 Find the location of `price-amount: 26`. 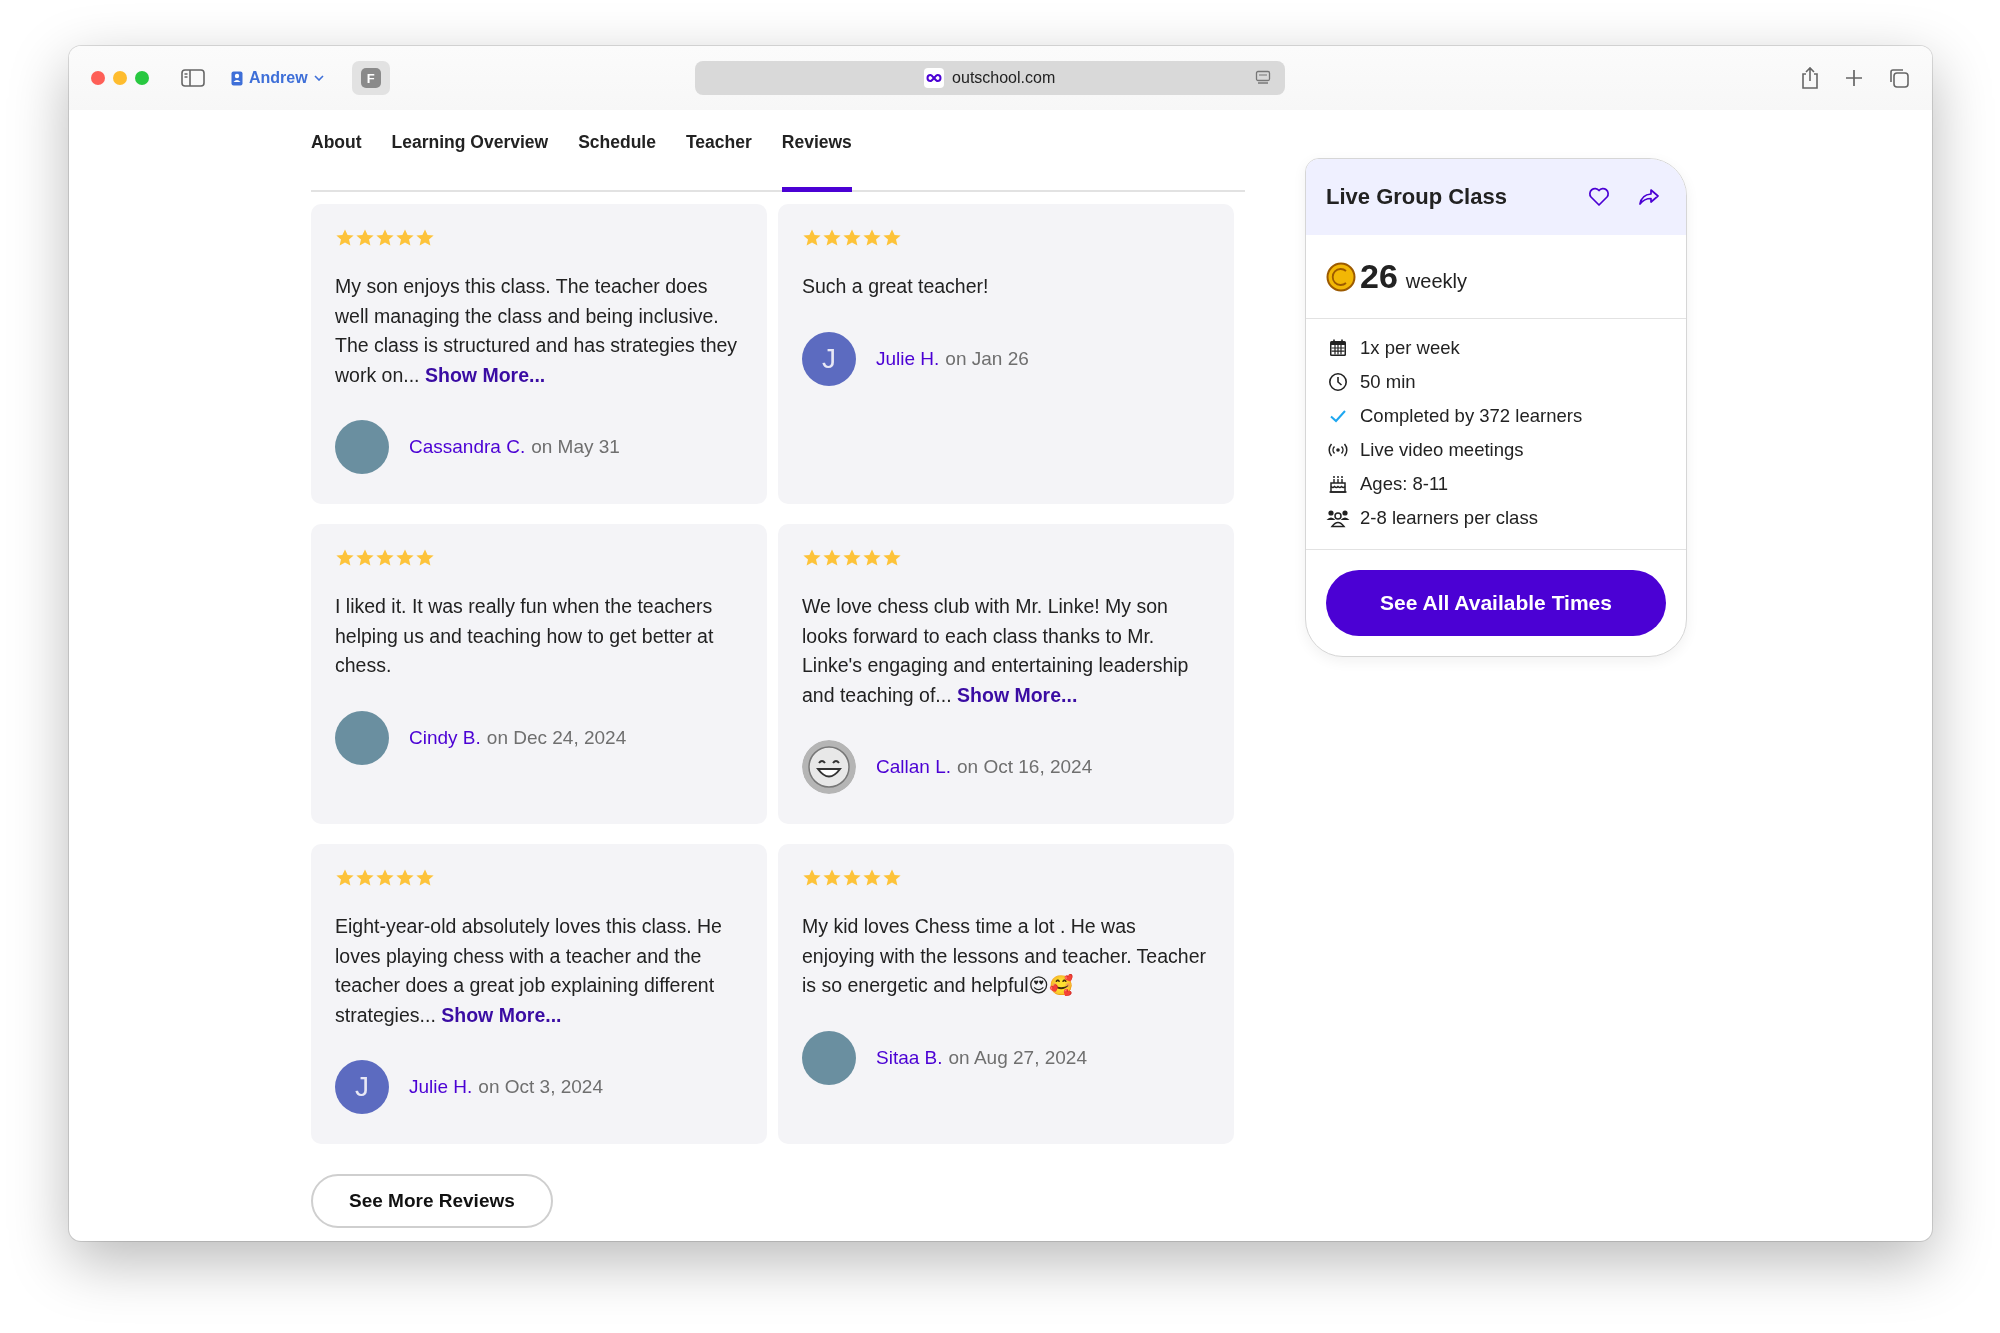

price-amount: 26 is located at coordinates (1379, 276).